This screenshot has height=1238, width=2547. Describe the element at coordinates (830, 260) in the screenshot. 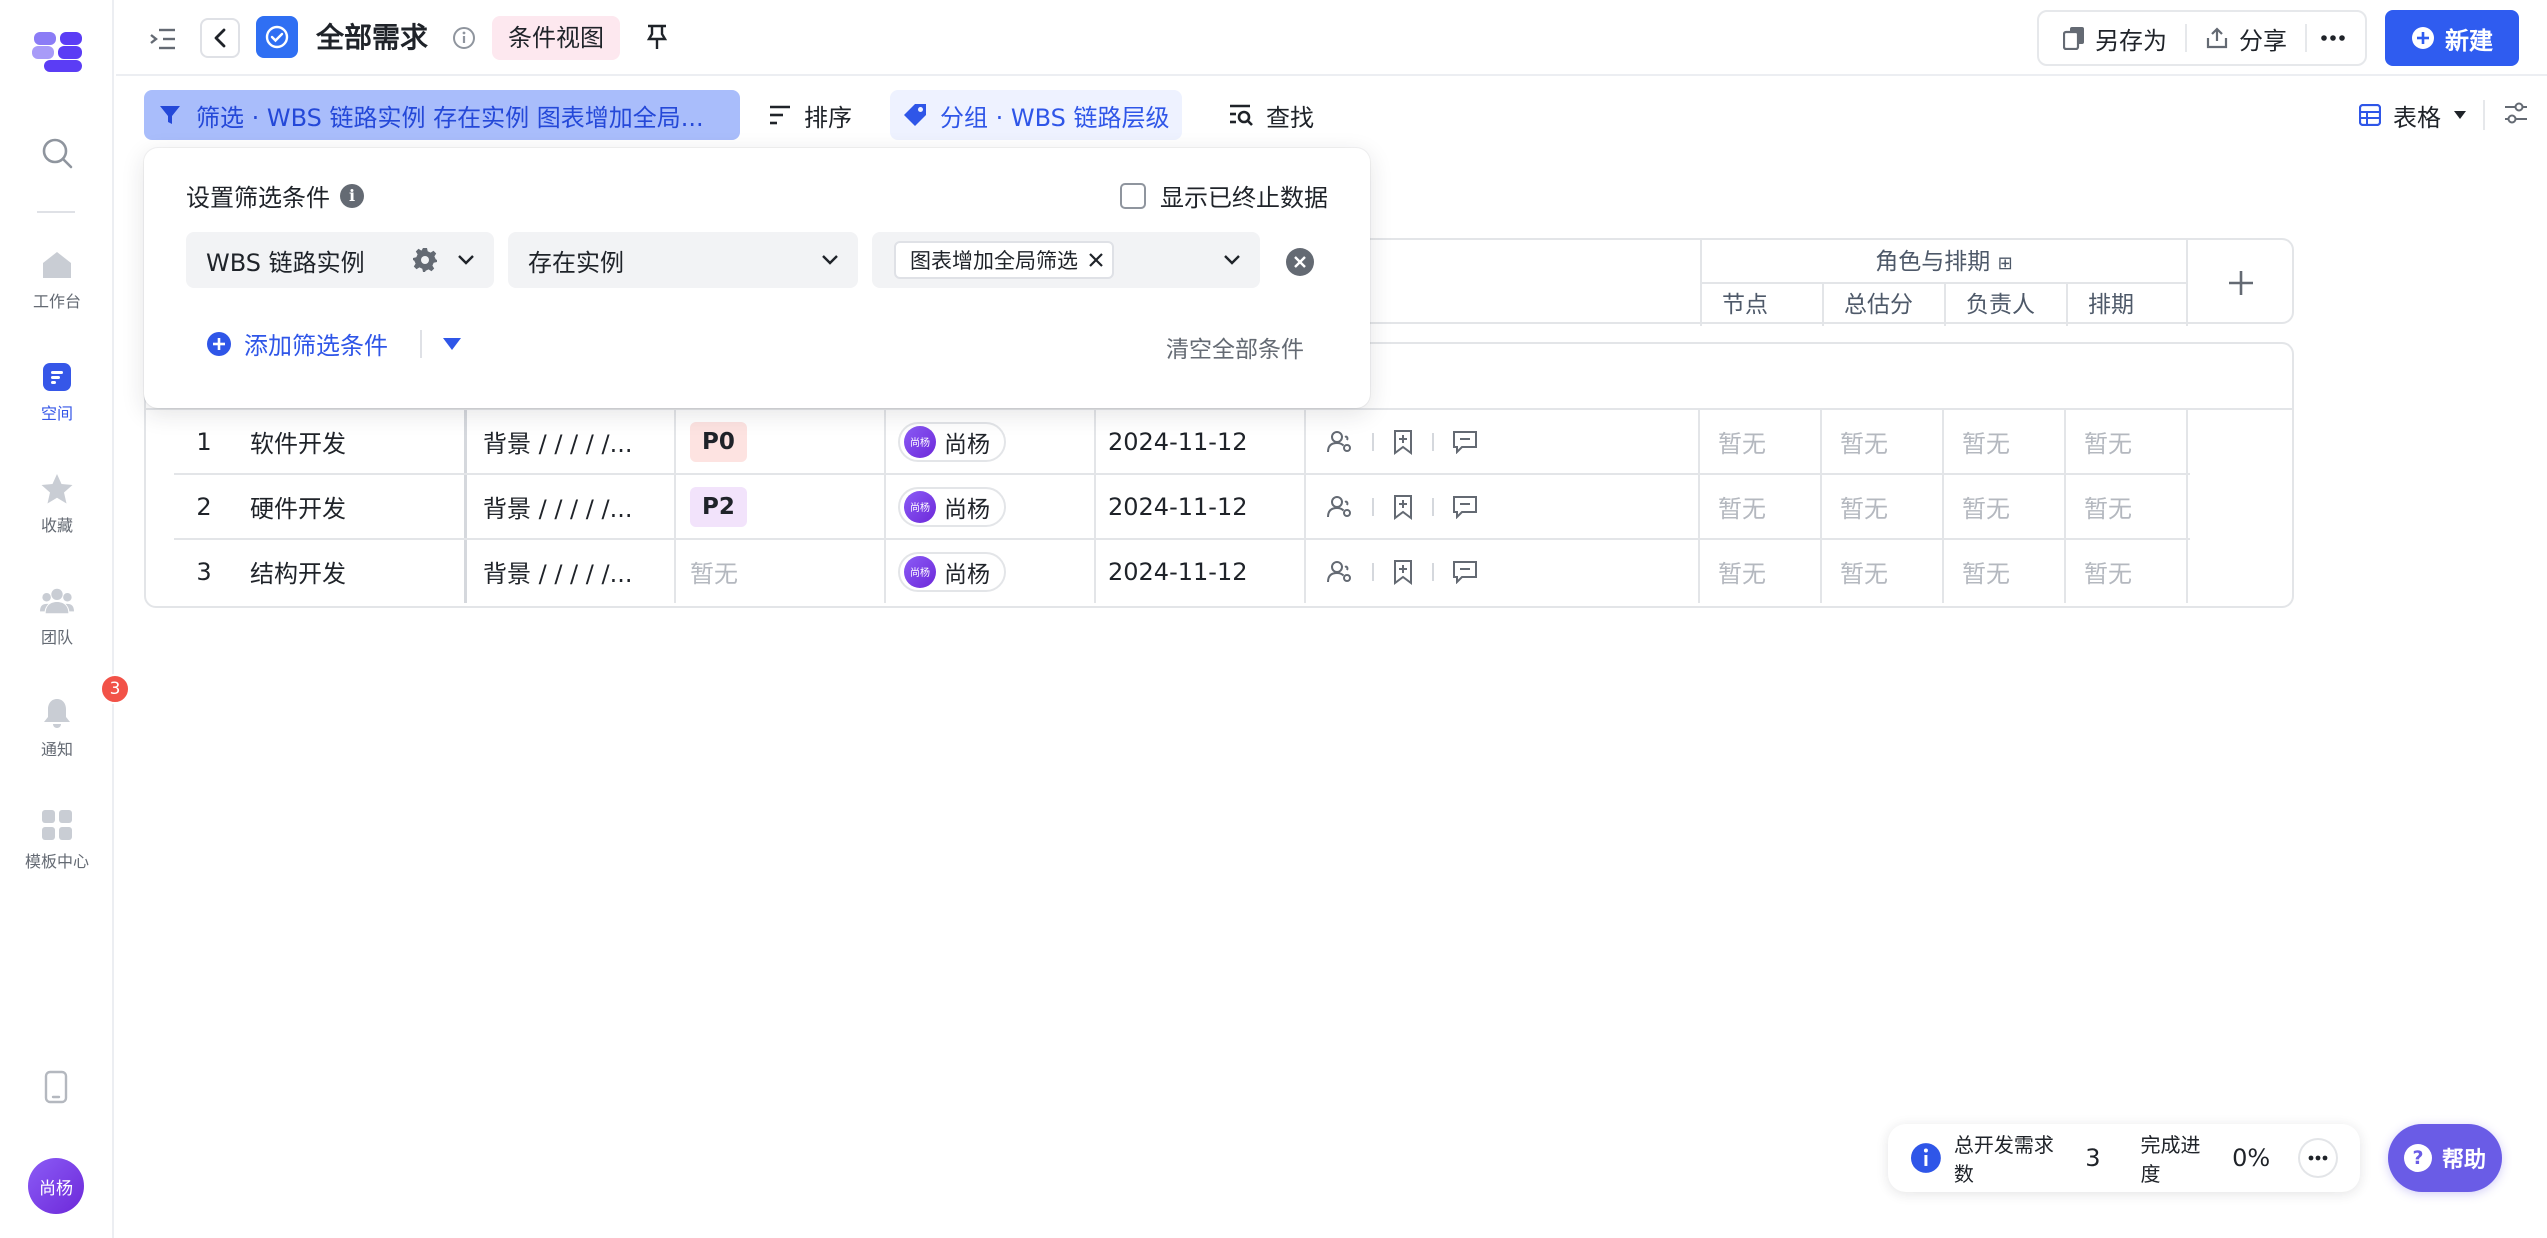

I see `chevron-down-icon` at that location.